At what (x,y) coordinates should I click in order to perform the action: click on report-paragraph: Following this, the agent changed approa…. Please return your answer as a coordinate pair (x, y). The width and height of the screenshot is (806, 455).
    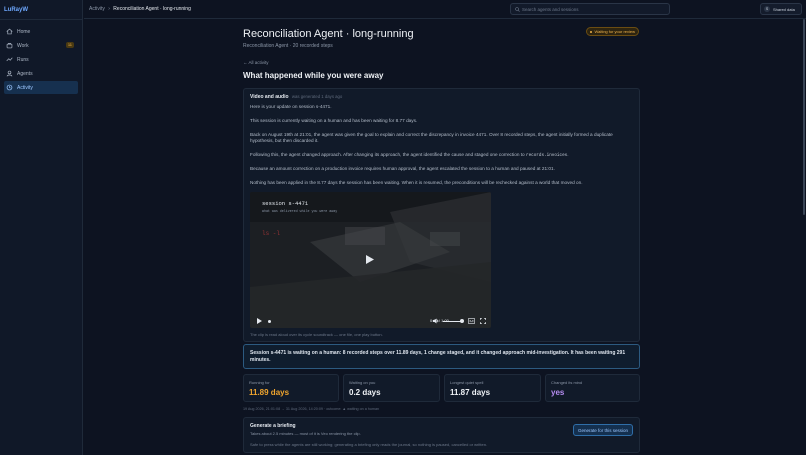
    Looking at the image, I should click on (442, 155).